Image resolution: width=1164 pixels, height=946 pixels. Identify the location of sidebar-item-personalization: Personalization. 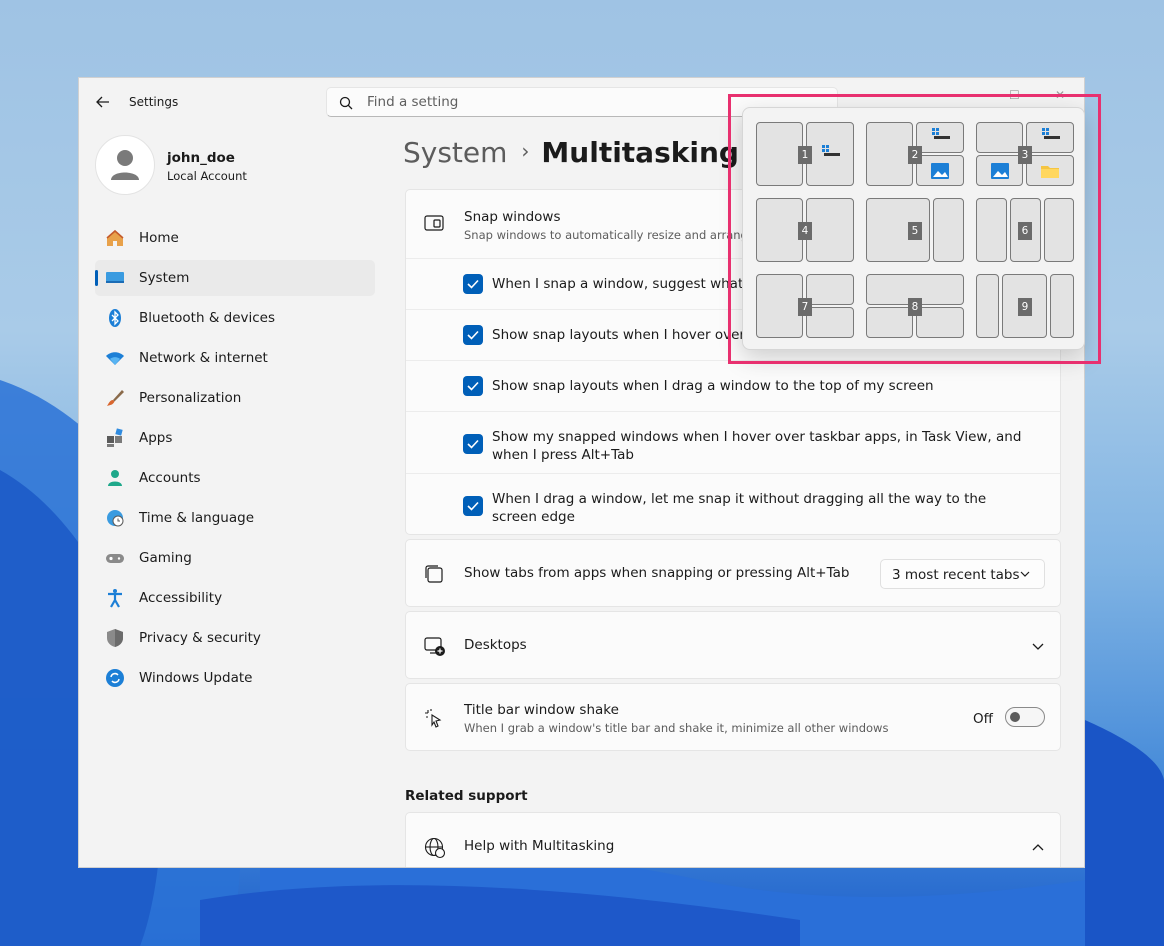
(235, 398).